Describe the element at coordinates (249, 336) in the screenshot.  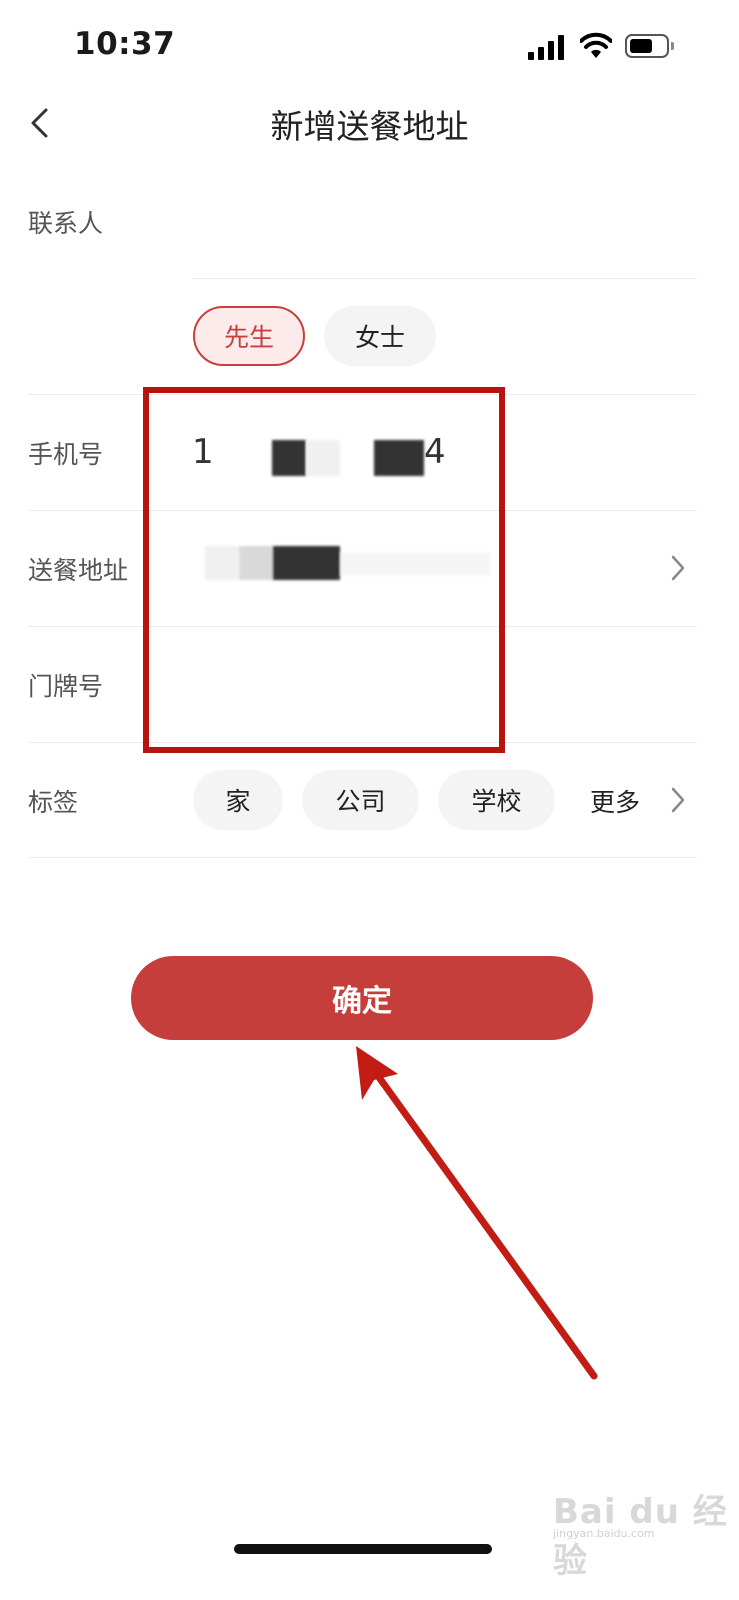
I see `gender-mr-chip: 先生` at that location.